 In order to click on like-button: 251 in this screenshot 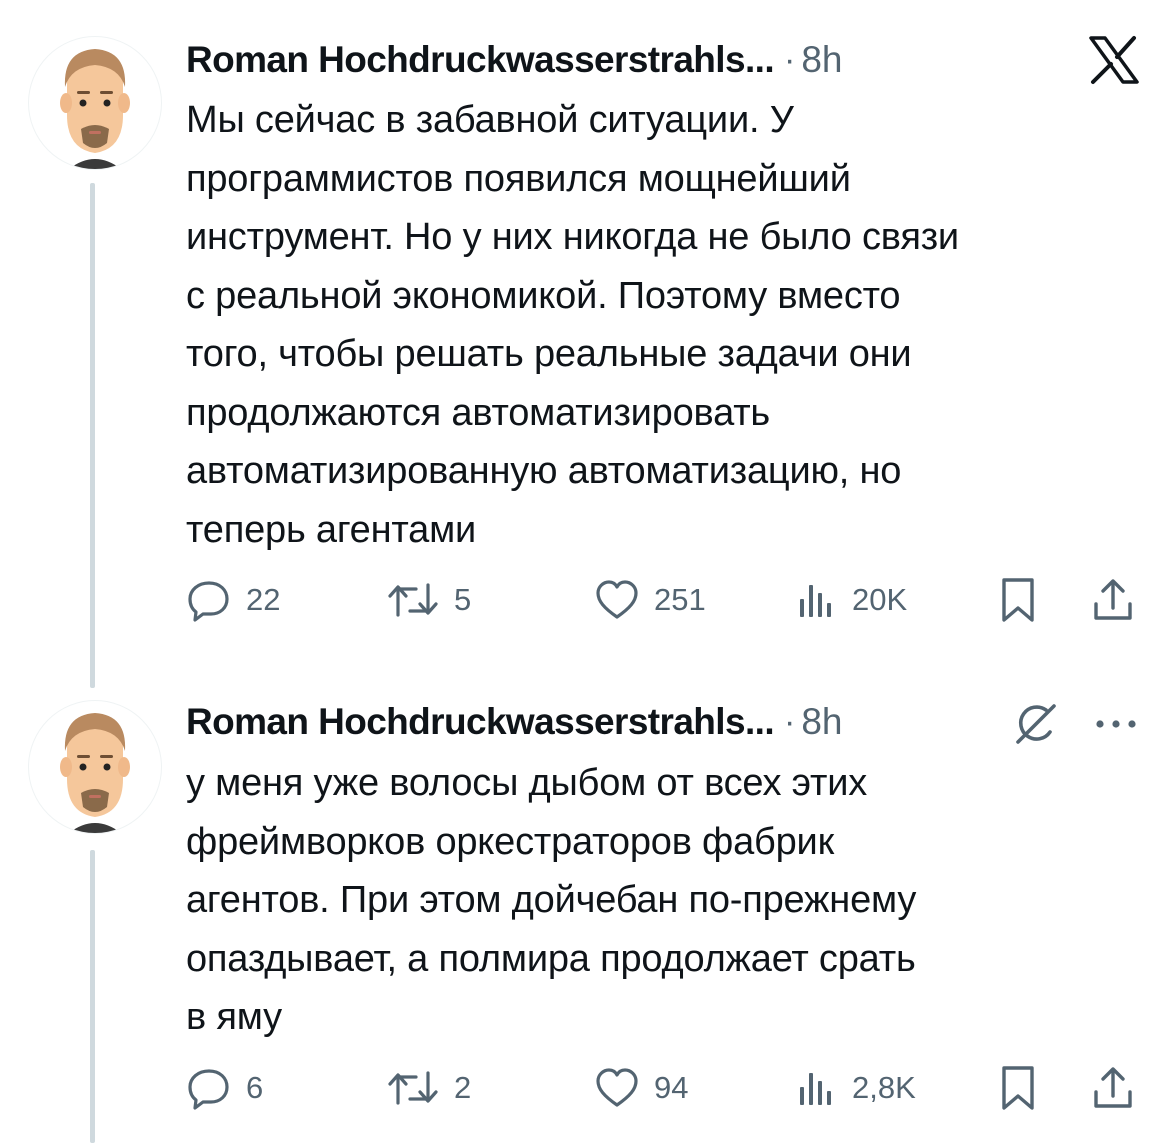, I will do `click(650, 600)`.